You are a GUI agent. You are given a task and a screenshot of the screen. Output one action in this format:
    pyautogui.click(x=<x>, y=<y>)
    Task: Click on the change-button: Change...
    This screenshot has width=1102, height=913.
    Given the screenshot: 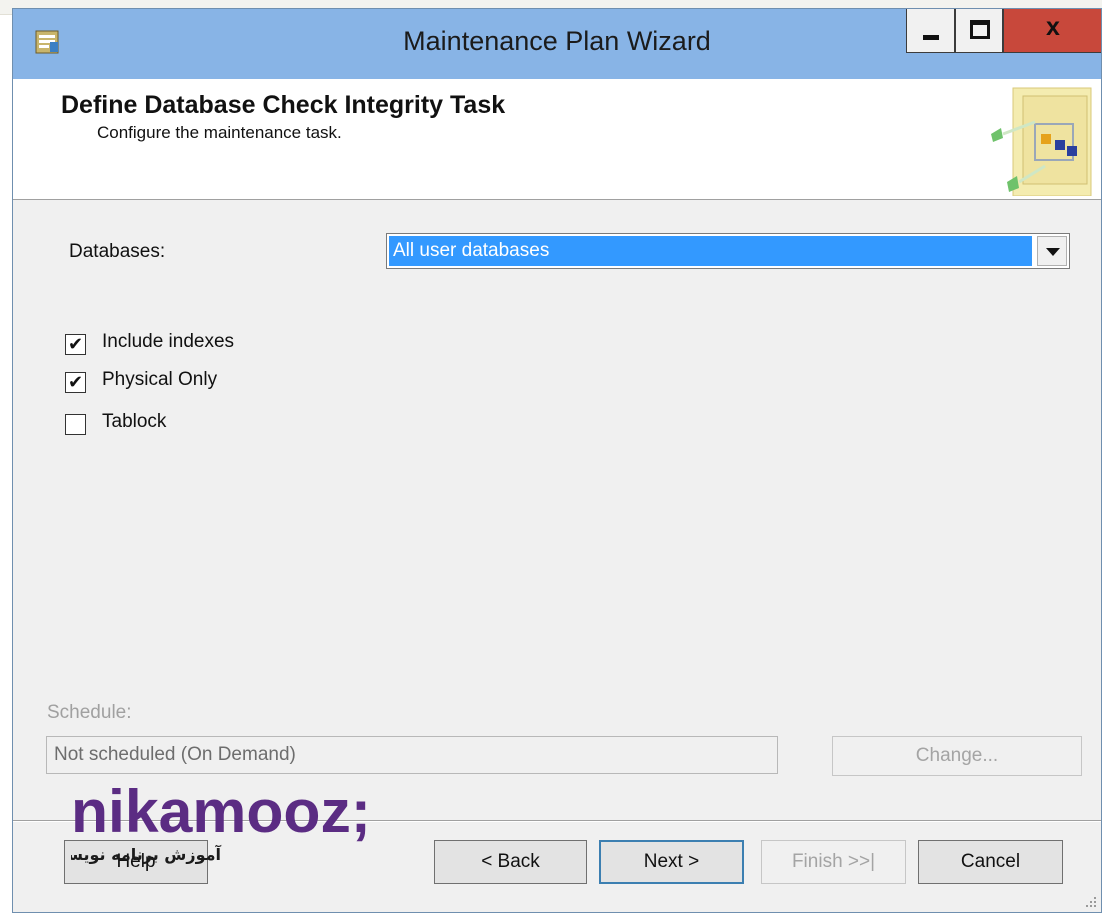 What is the action you would take?
    pyautogui.click(x=957, y=756)
    